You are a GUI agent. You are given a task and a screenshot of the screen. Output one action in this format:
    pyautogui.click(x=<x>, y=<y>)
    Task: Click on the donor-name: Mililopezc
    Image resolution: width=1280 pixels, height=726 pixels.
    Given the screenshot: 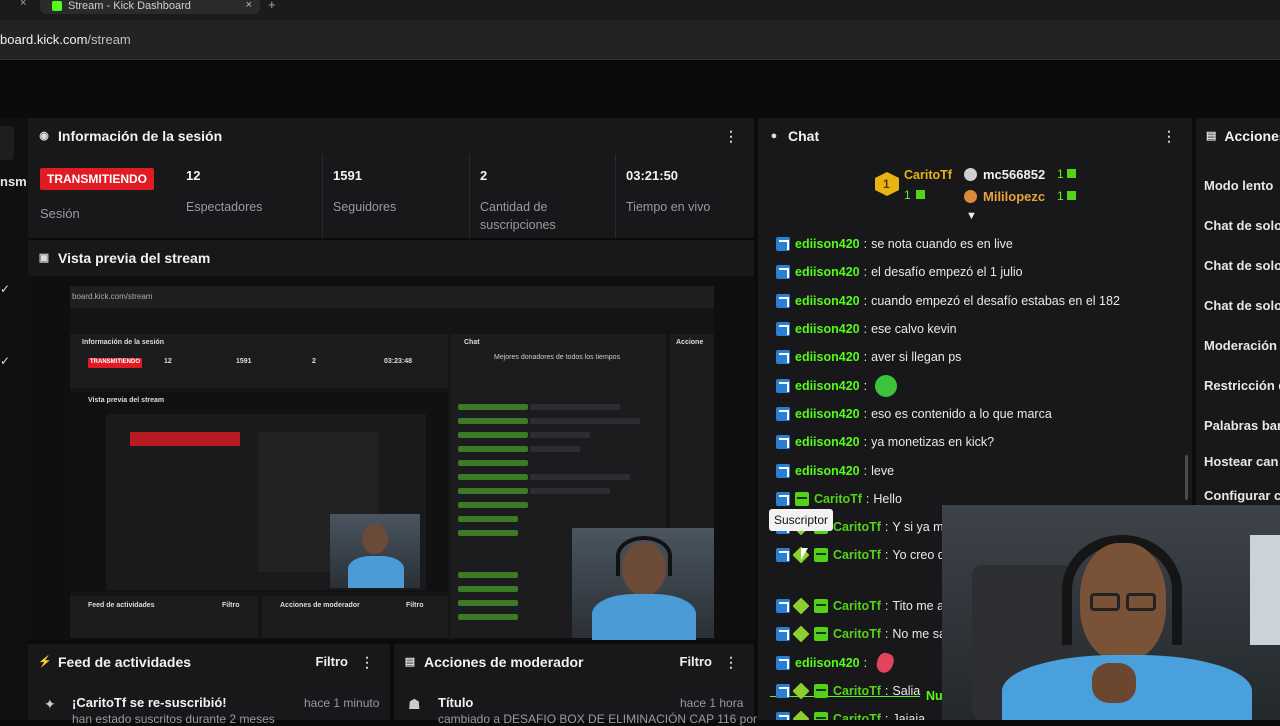 What is the action you would take?
    pyautogui.click(x=1014, y=196)
    